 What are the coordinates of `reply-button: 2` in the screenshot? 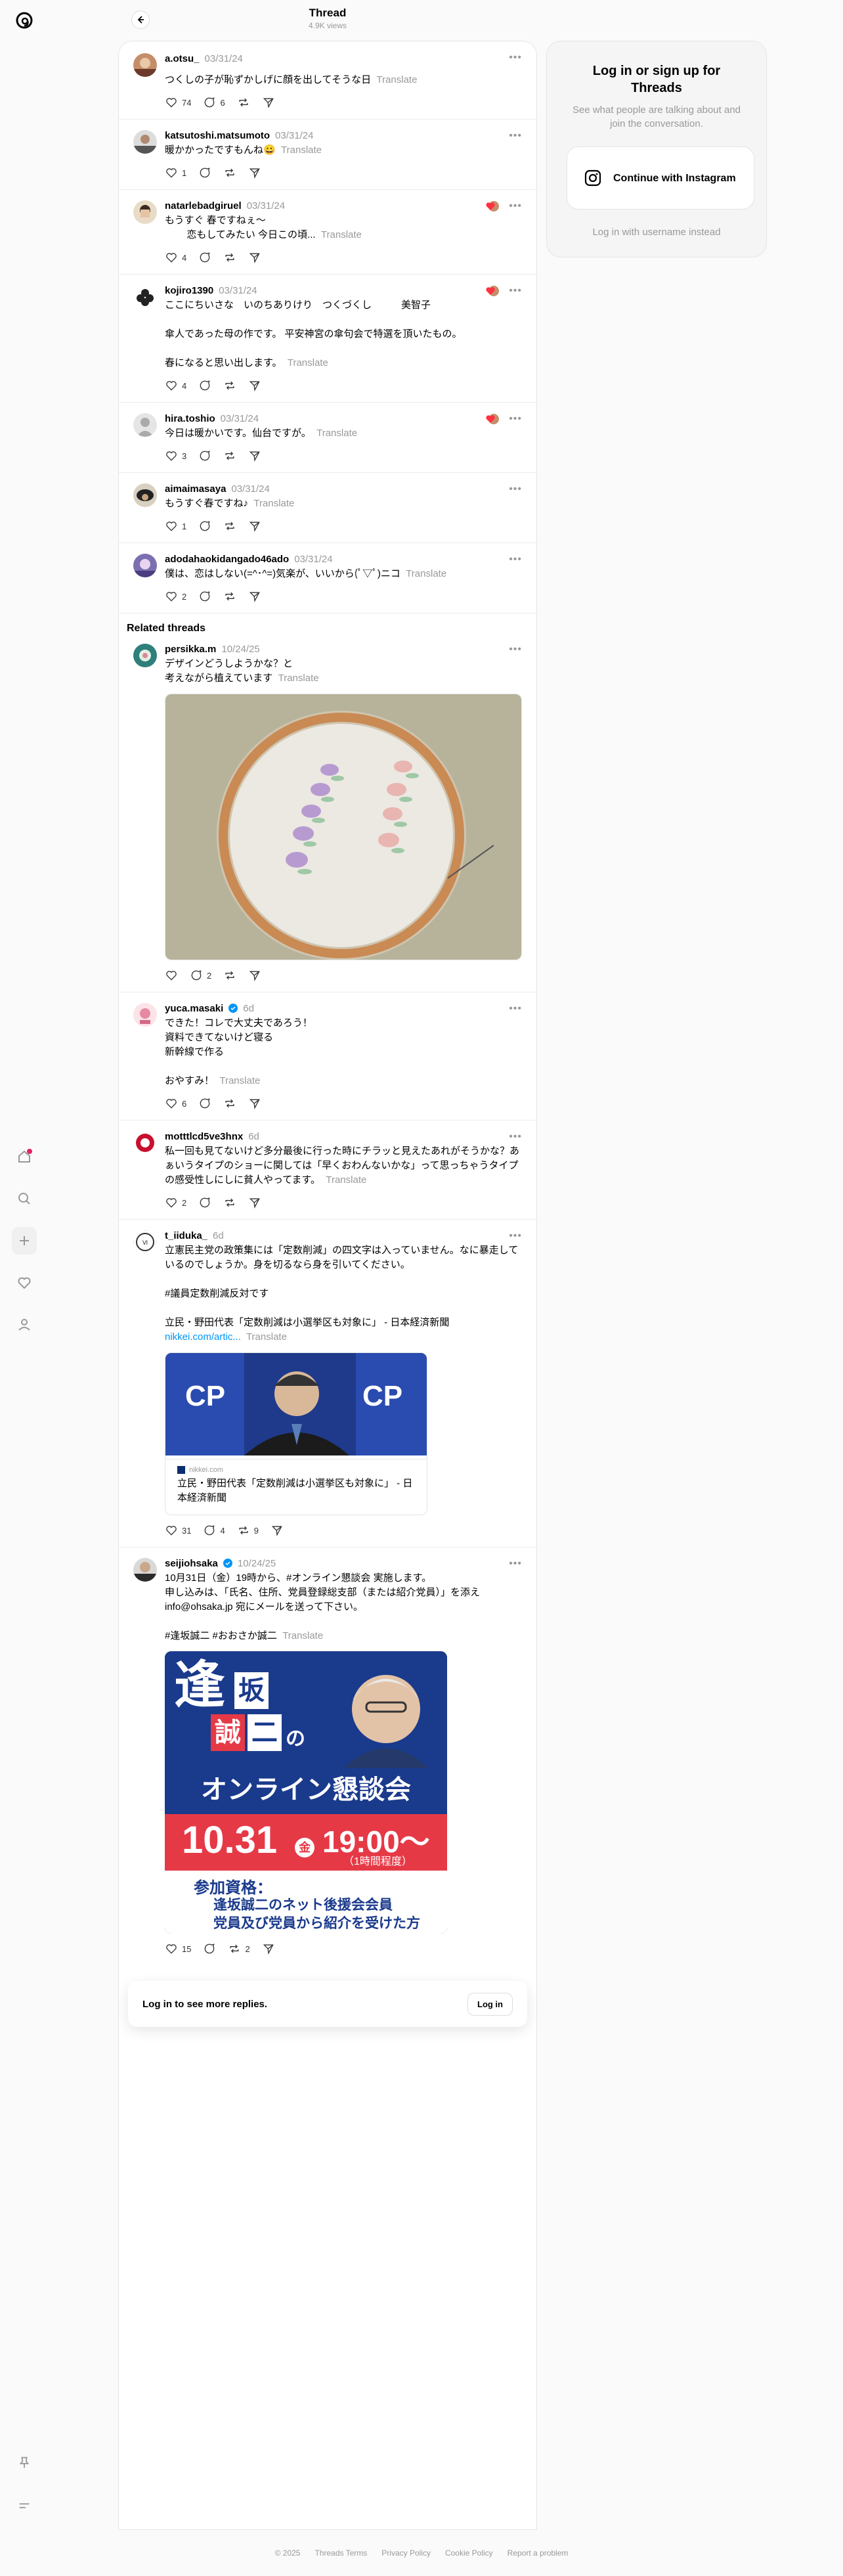 It's located at (200, 975).